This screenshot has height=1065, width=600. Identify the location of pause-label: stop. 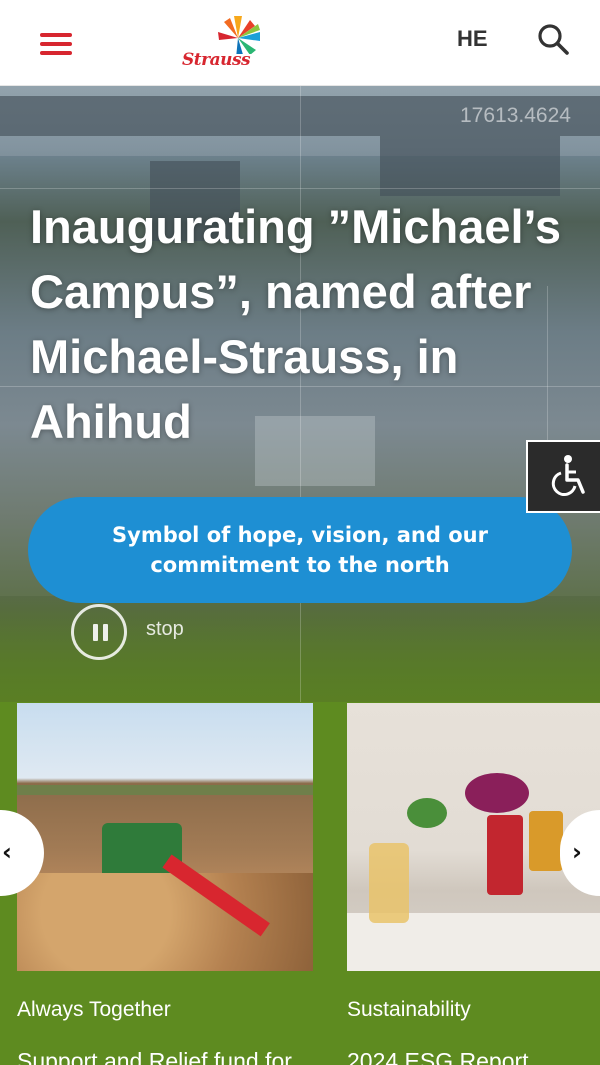
(165, 629).